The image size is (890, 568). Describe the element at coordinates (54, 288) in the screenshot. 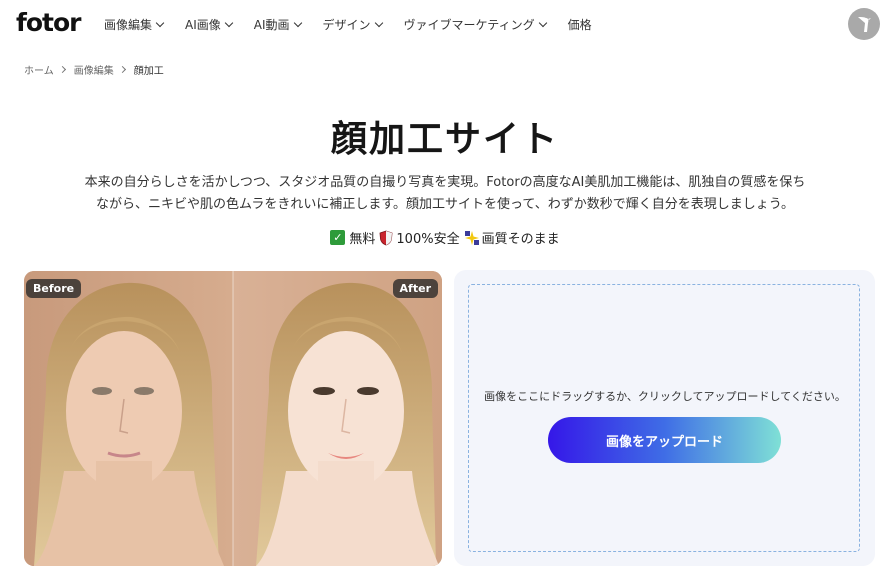

I see `before-label: Before` at that location.